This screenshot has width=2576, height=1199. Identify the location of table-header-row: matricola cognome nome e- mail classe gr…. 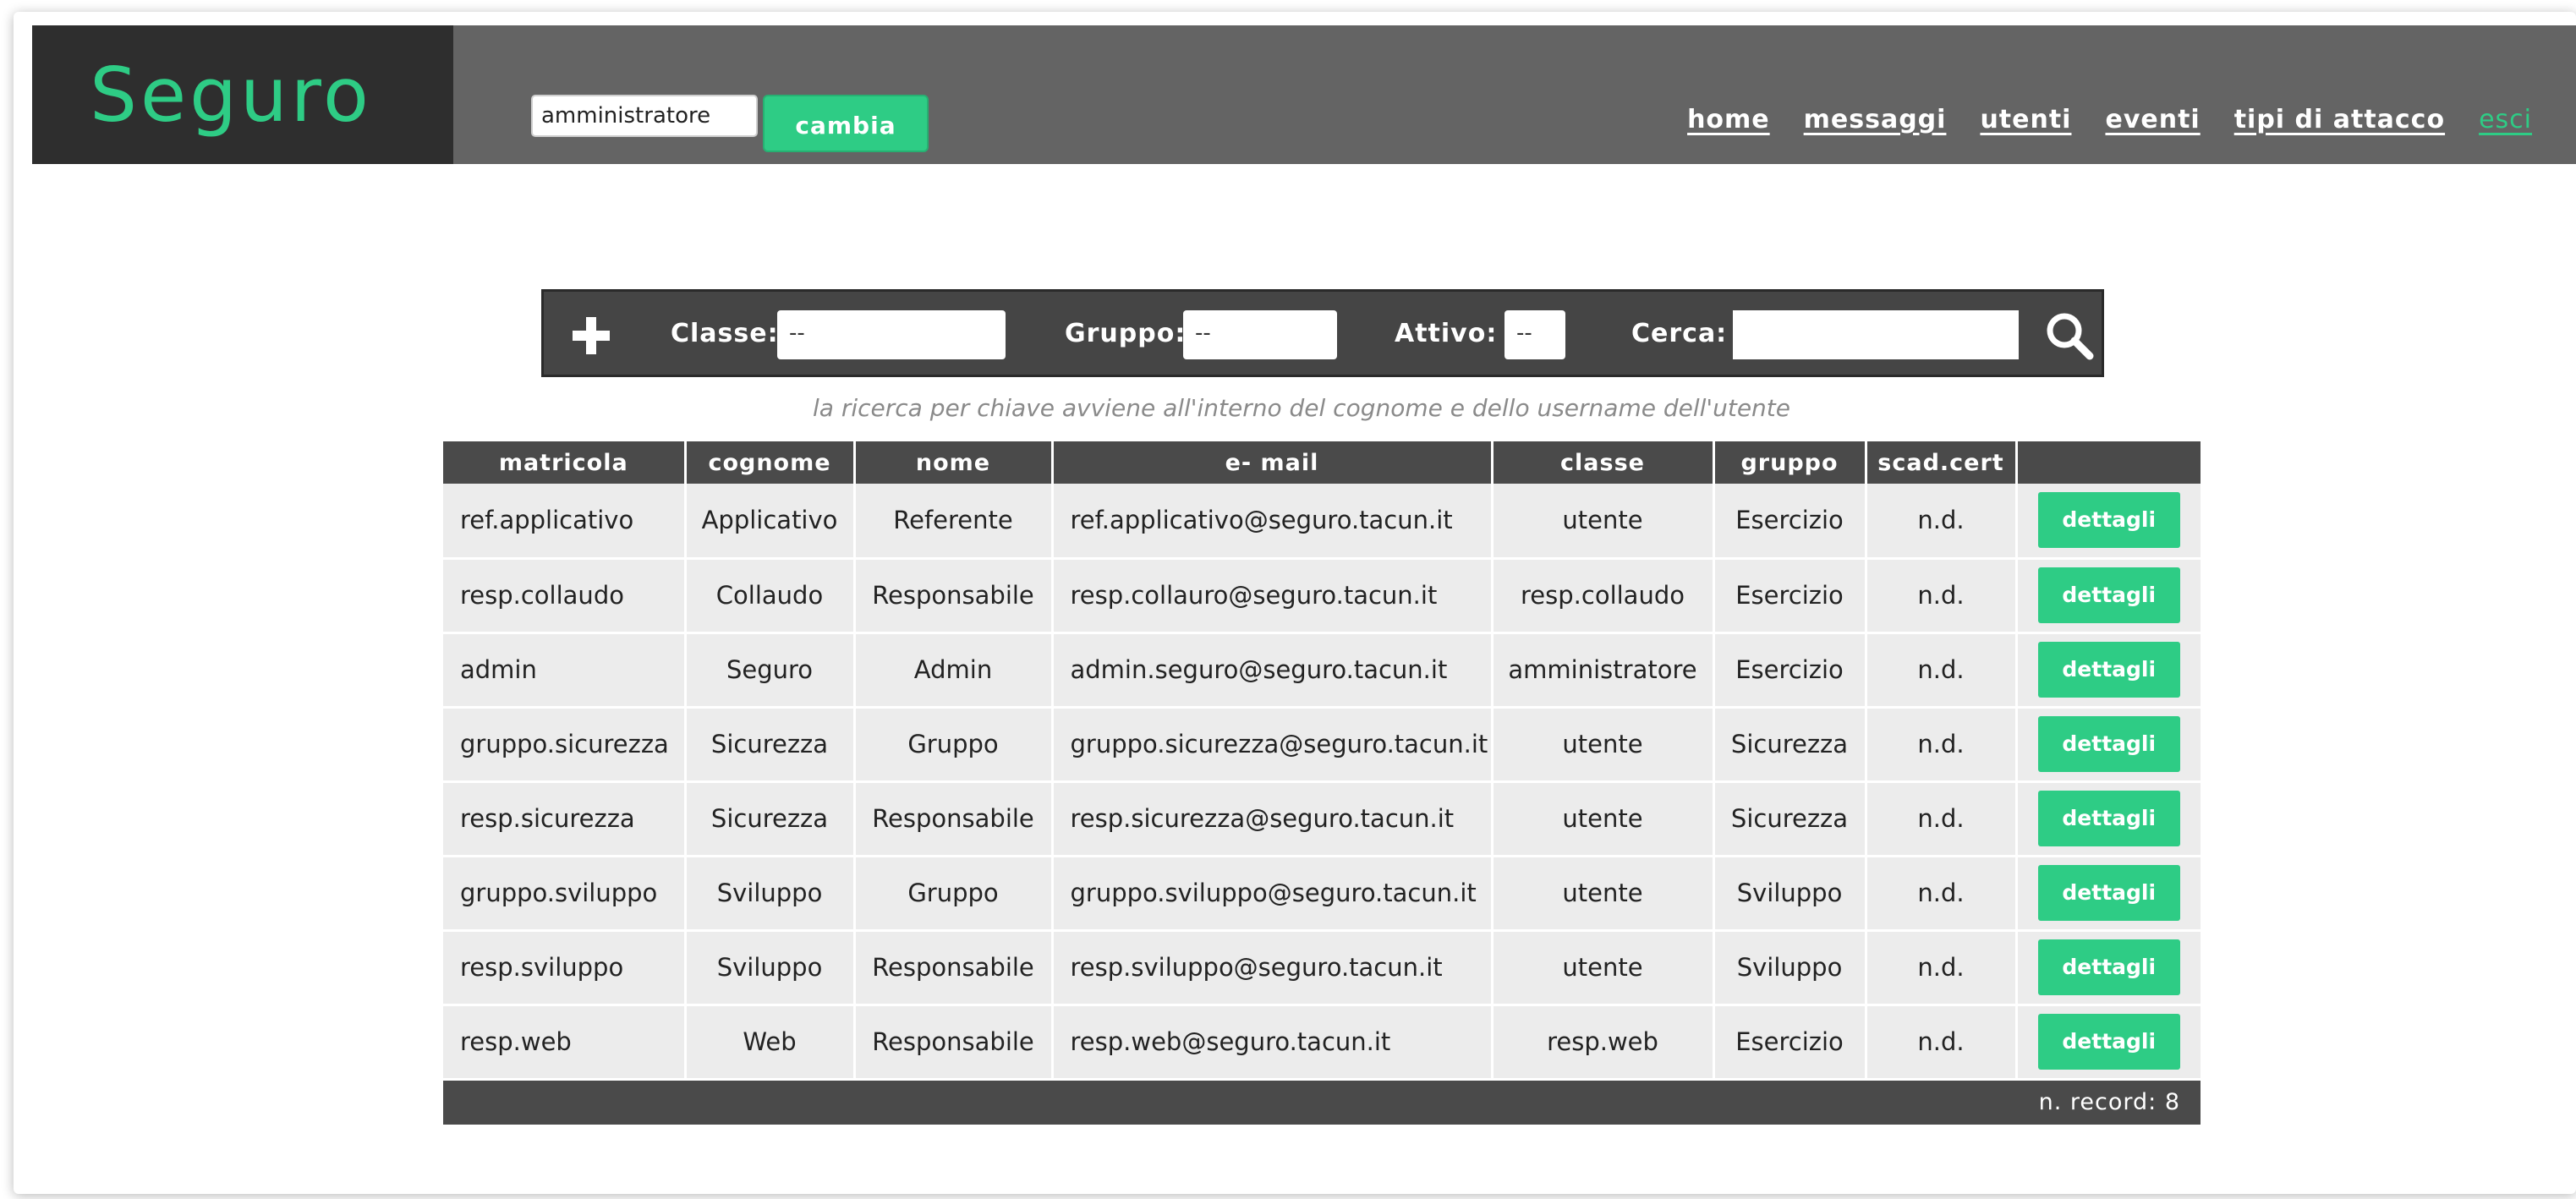
(1322, 463).